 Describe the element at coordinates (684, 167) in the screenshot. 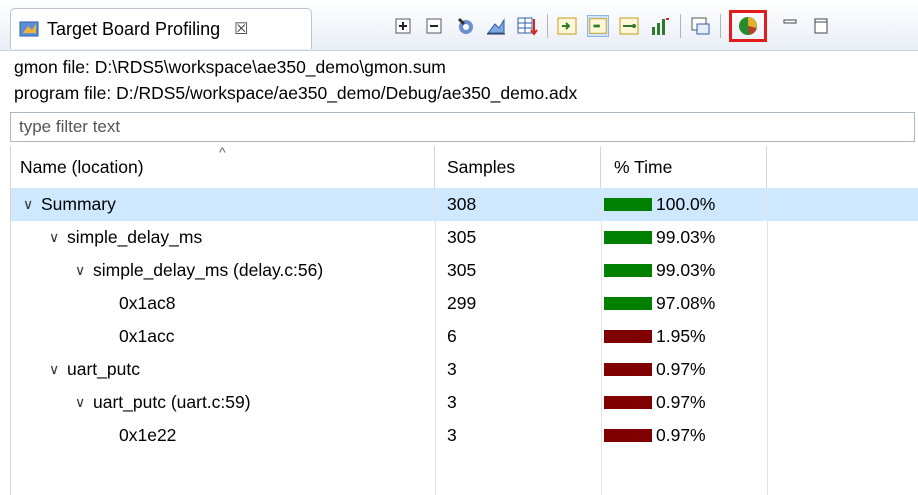

I see `column-header-time: % Time` at that location.